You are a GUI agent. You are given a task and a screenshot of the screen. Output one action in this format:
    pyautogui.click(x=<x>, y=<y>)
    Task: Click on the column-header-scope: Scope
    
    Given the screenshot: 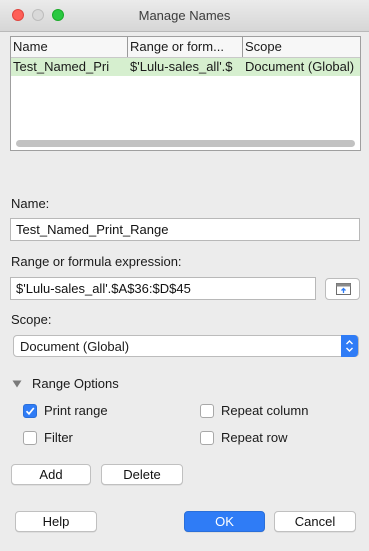 What is the action you would take?
    pyautogui.click(x=301, y=47)
    